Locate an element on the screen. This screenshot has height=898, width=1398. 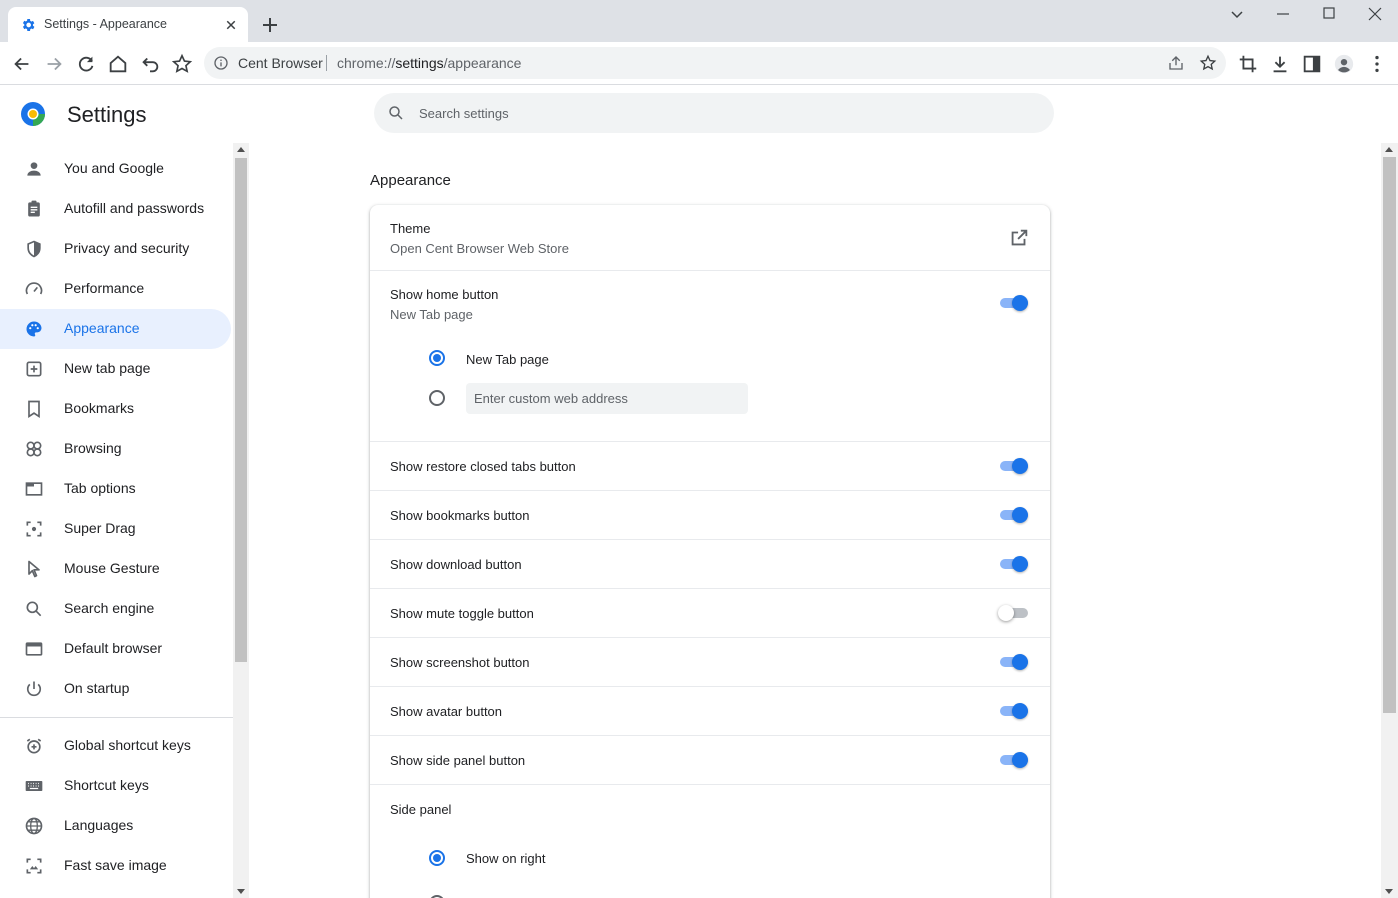
sidebar-item-new-tab-page: New tab page is located at coordinates (115, 369).